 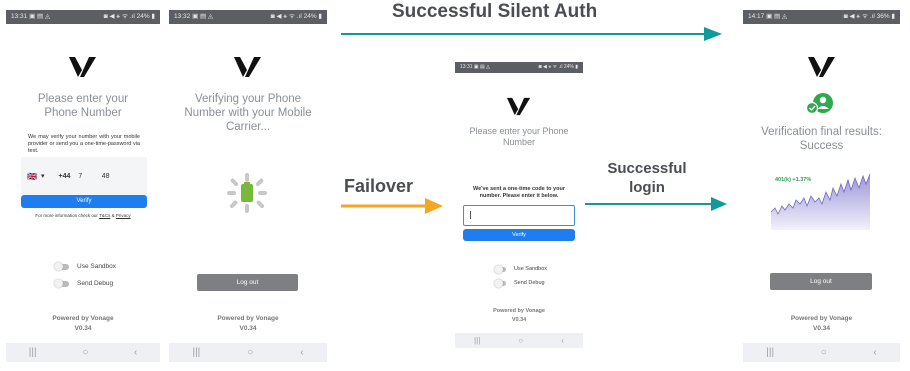 I want to click on failover-label: Failover, so click(x=379, y=186).